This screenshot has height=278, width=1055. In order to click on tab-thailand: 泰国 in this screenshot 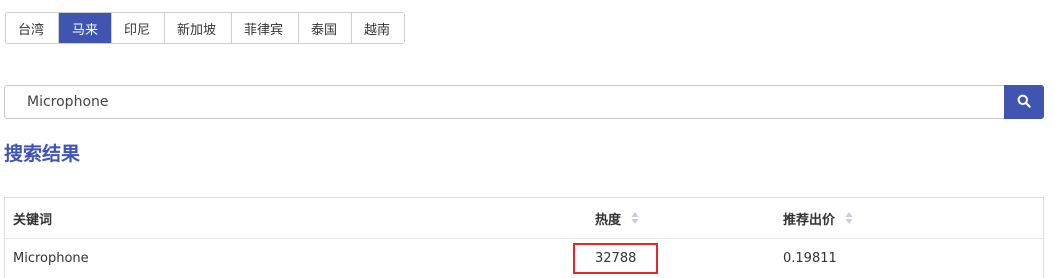, I will do `click(325, 28)`.